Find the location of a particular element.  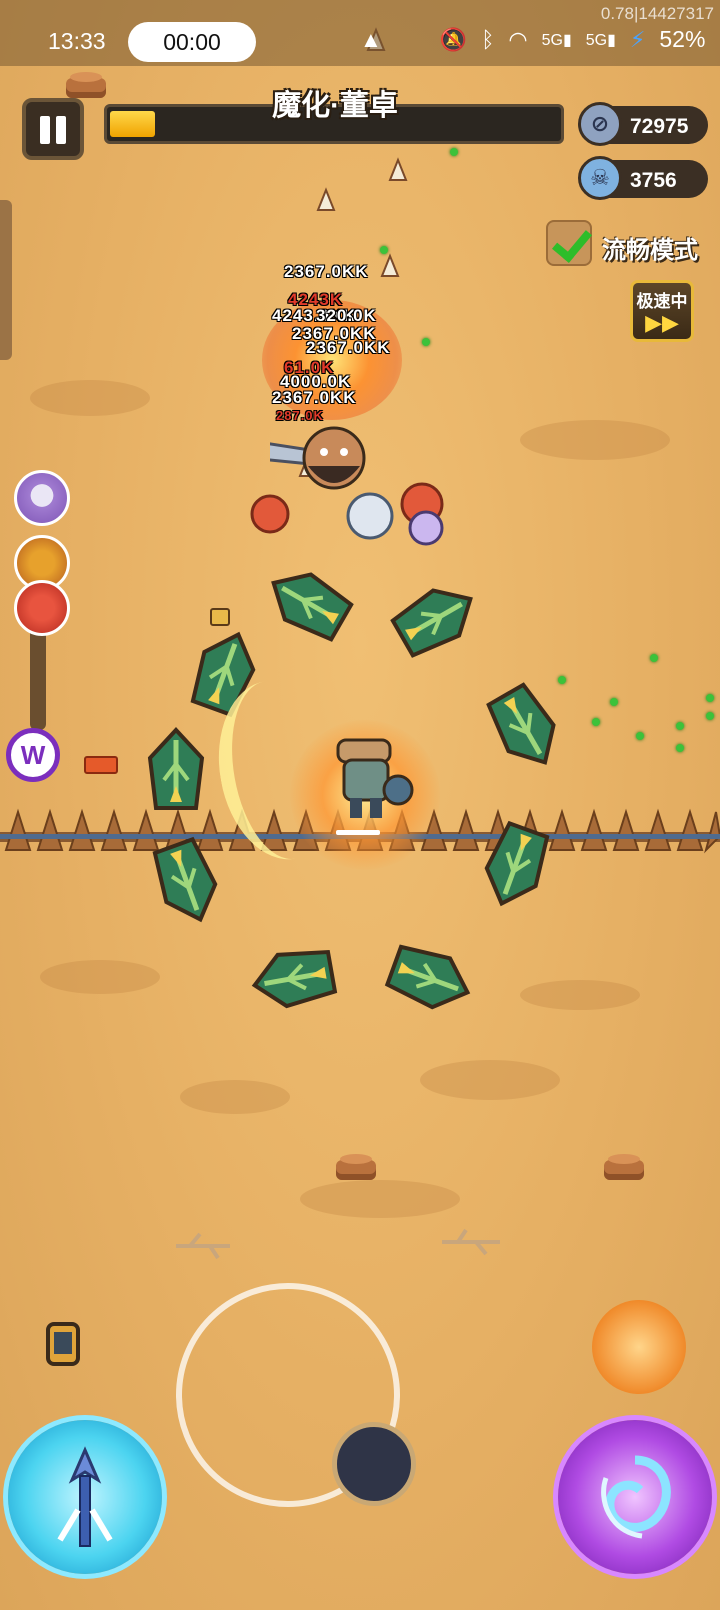

vortex-skill-button is located at coordinates (635, 1497).